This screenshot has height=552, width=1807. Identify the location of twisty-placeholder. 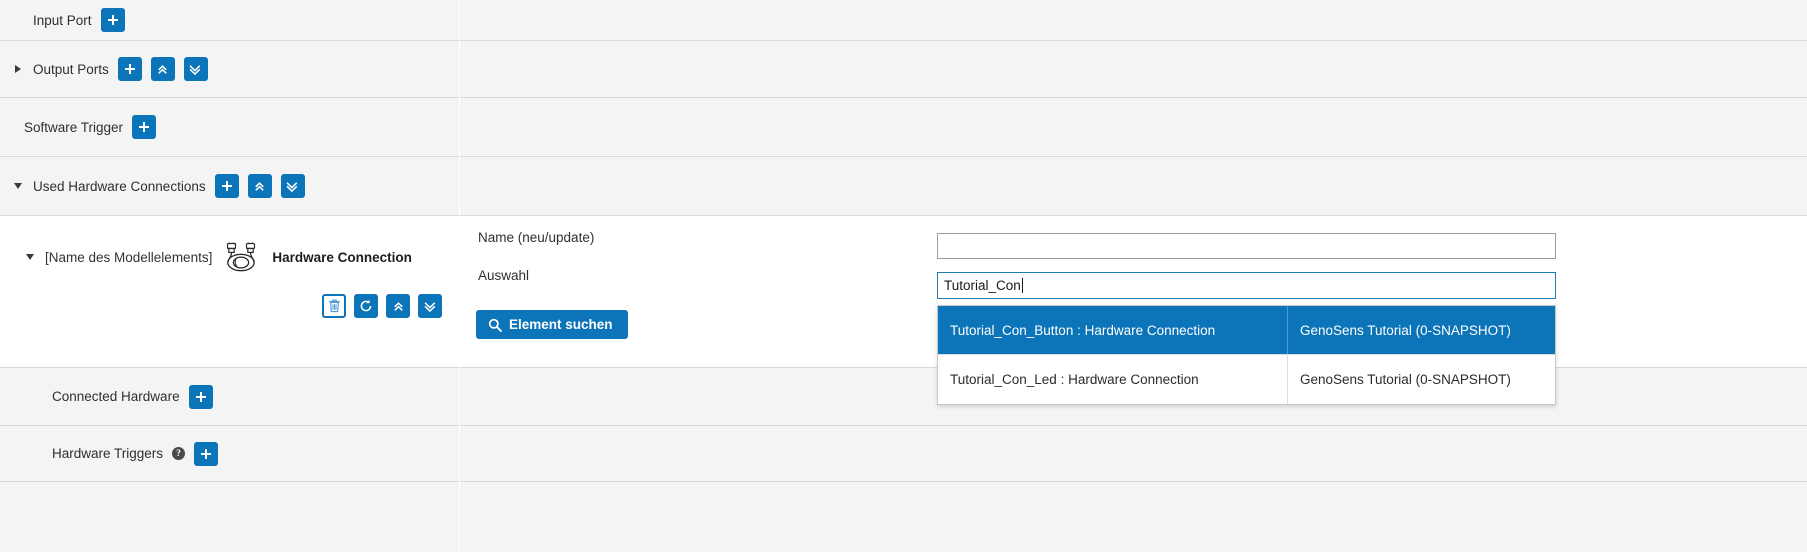
(18, 20).